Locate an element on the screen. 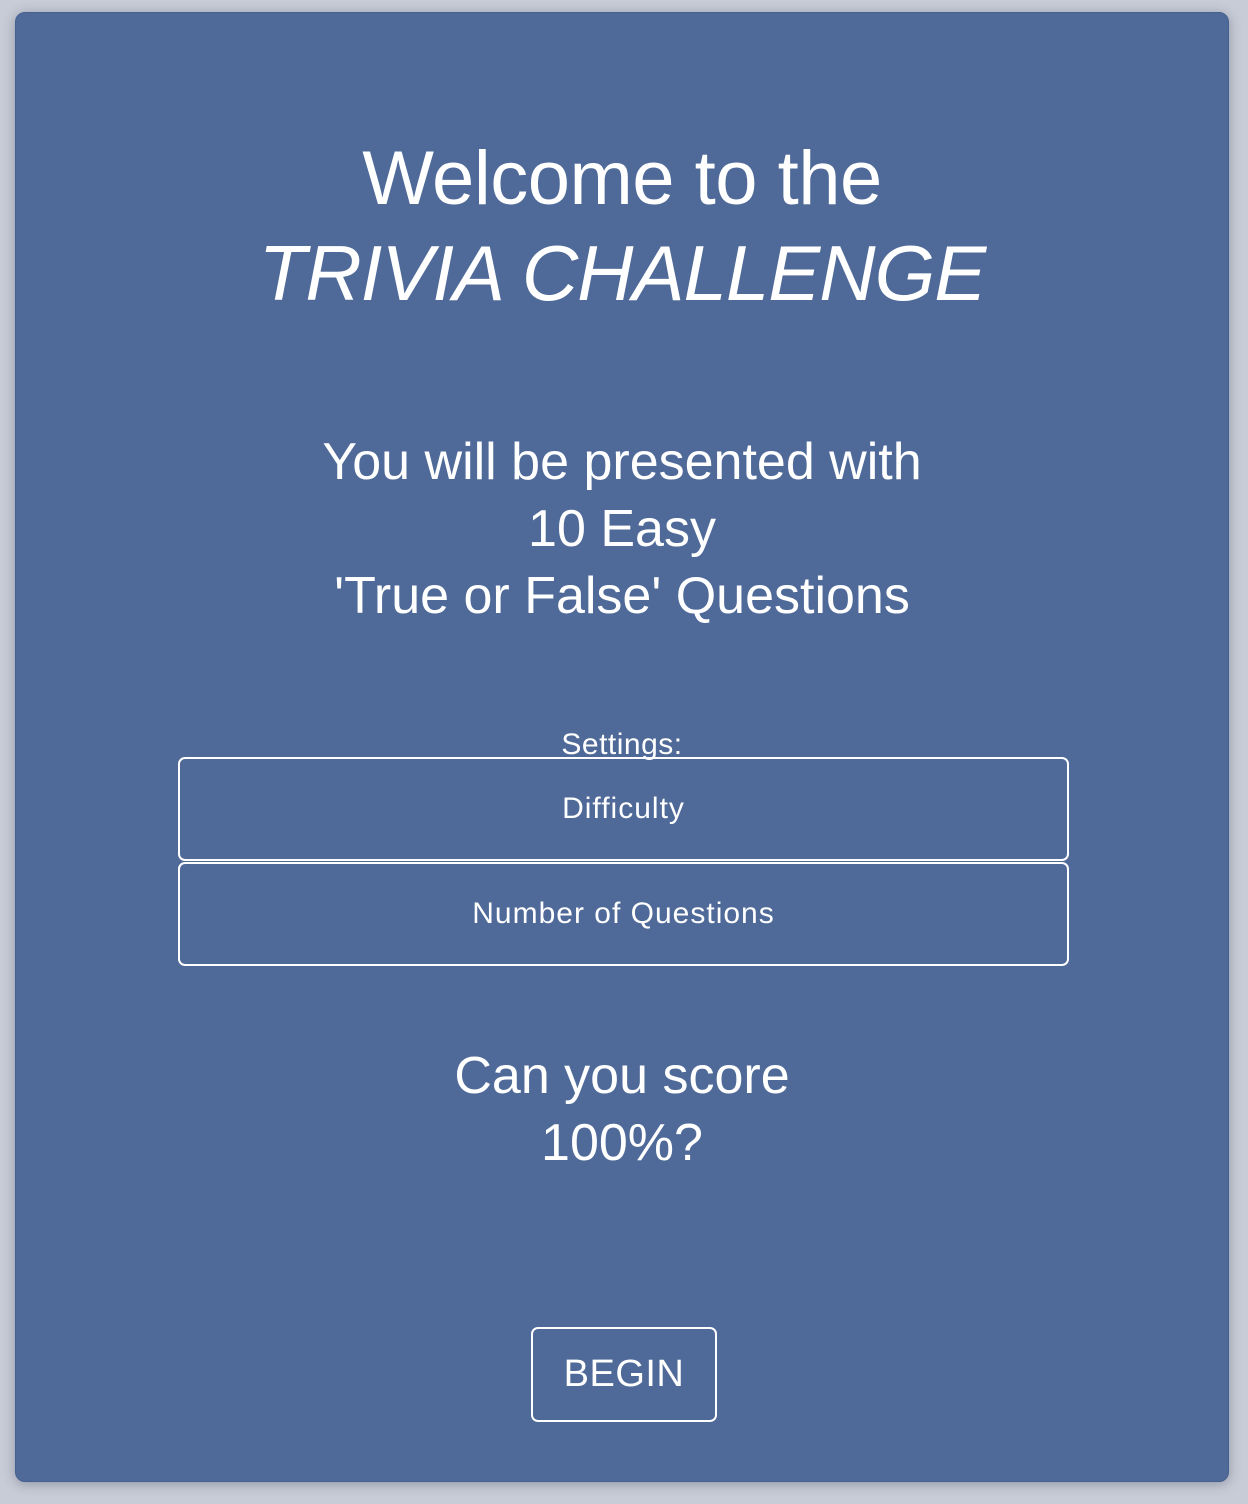 Image resolution: width=1248 pixels, height=1504 pixels. intro-text-line-2: 10 Easy is located at coordinates (622, 529).